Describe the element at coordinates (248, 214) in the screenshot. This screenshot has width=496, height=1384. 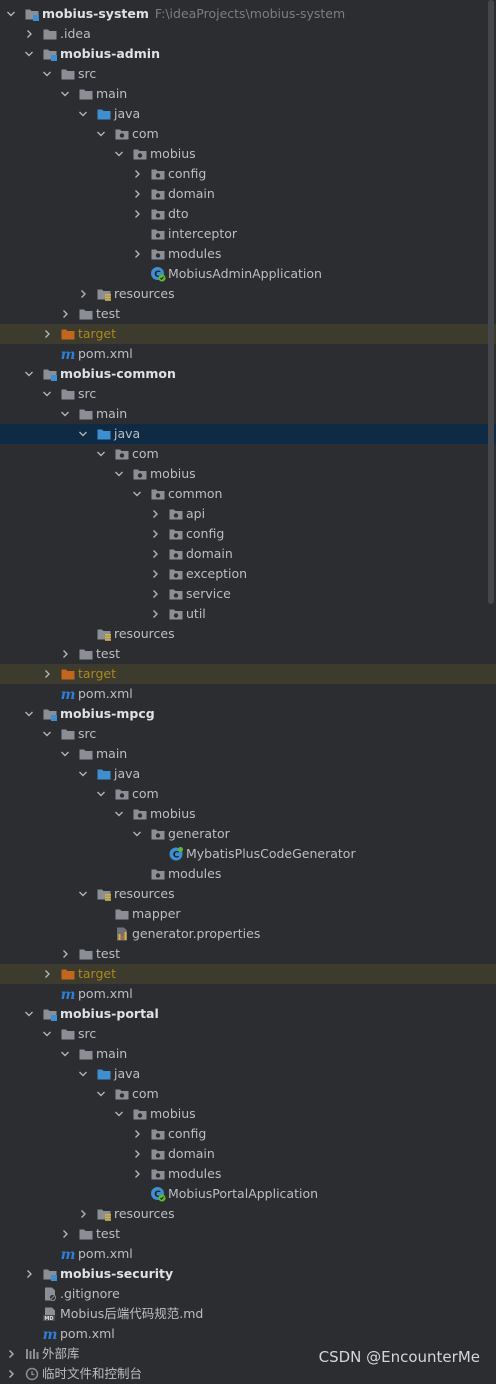
I see `tree-row-dto: dto` at that location.